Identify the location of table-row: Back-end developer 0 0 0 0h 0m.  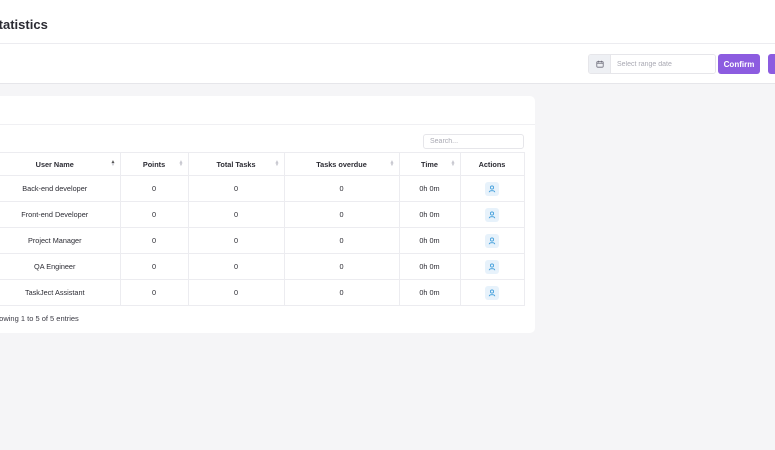
(262, 188).